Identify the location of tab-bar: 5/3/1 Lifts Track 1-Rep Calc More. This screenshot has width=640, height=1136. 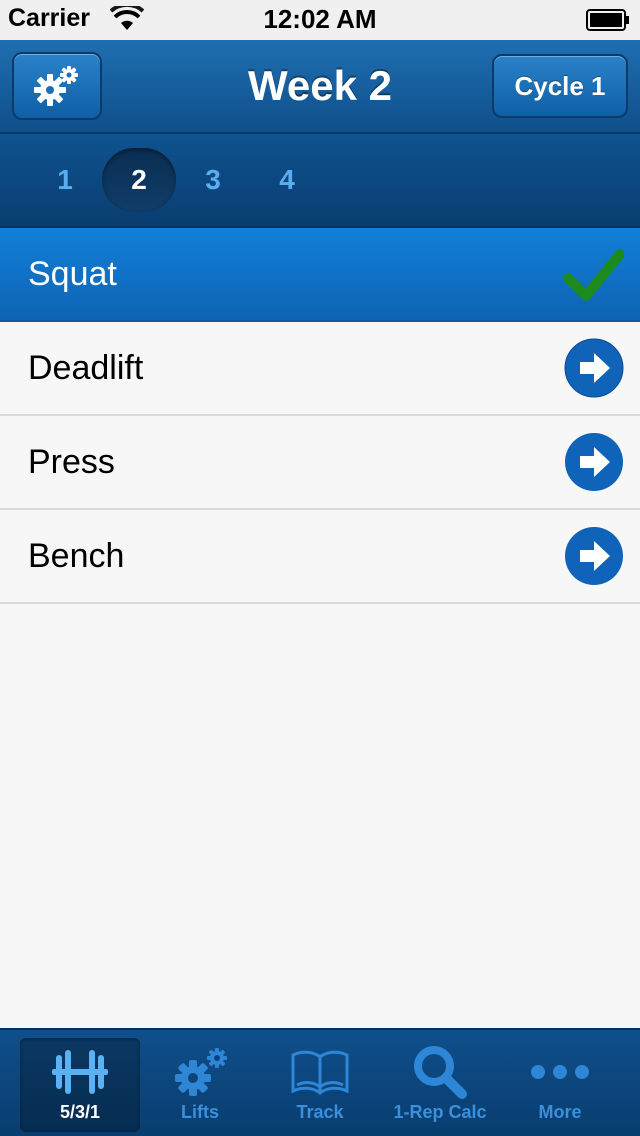
(320, 1082).